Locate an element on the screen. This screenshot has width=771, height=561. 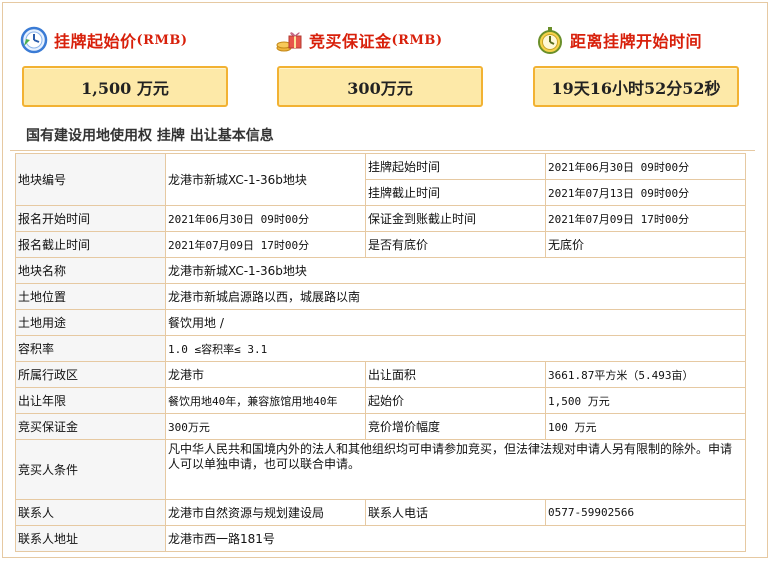
increment-key: 竞价增价幅度 is located at coordinates (455, 426).